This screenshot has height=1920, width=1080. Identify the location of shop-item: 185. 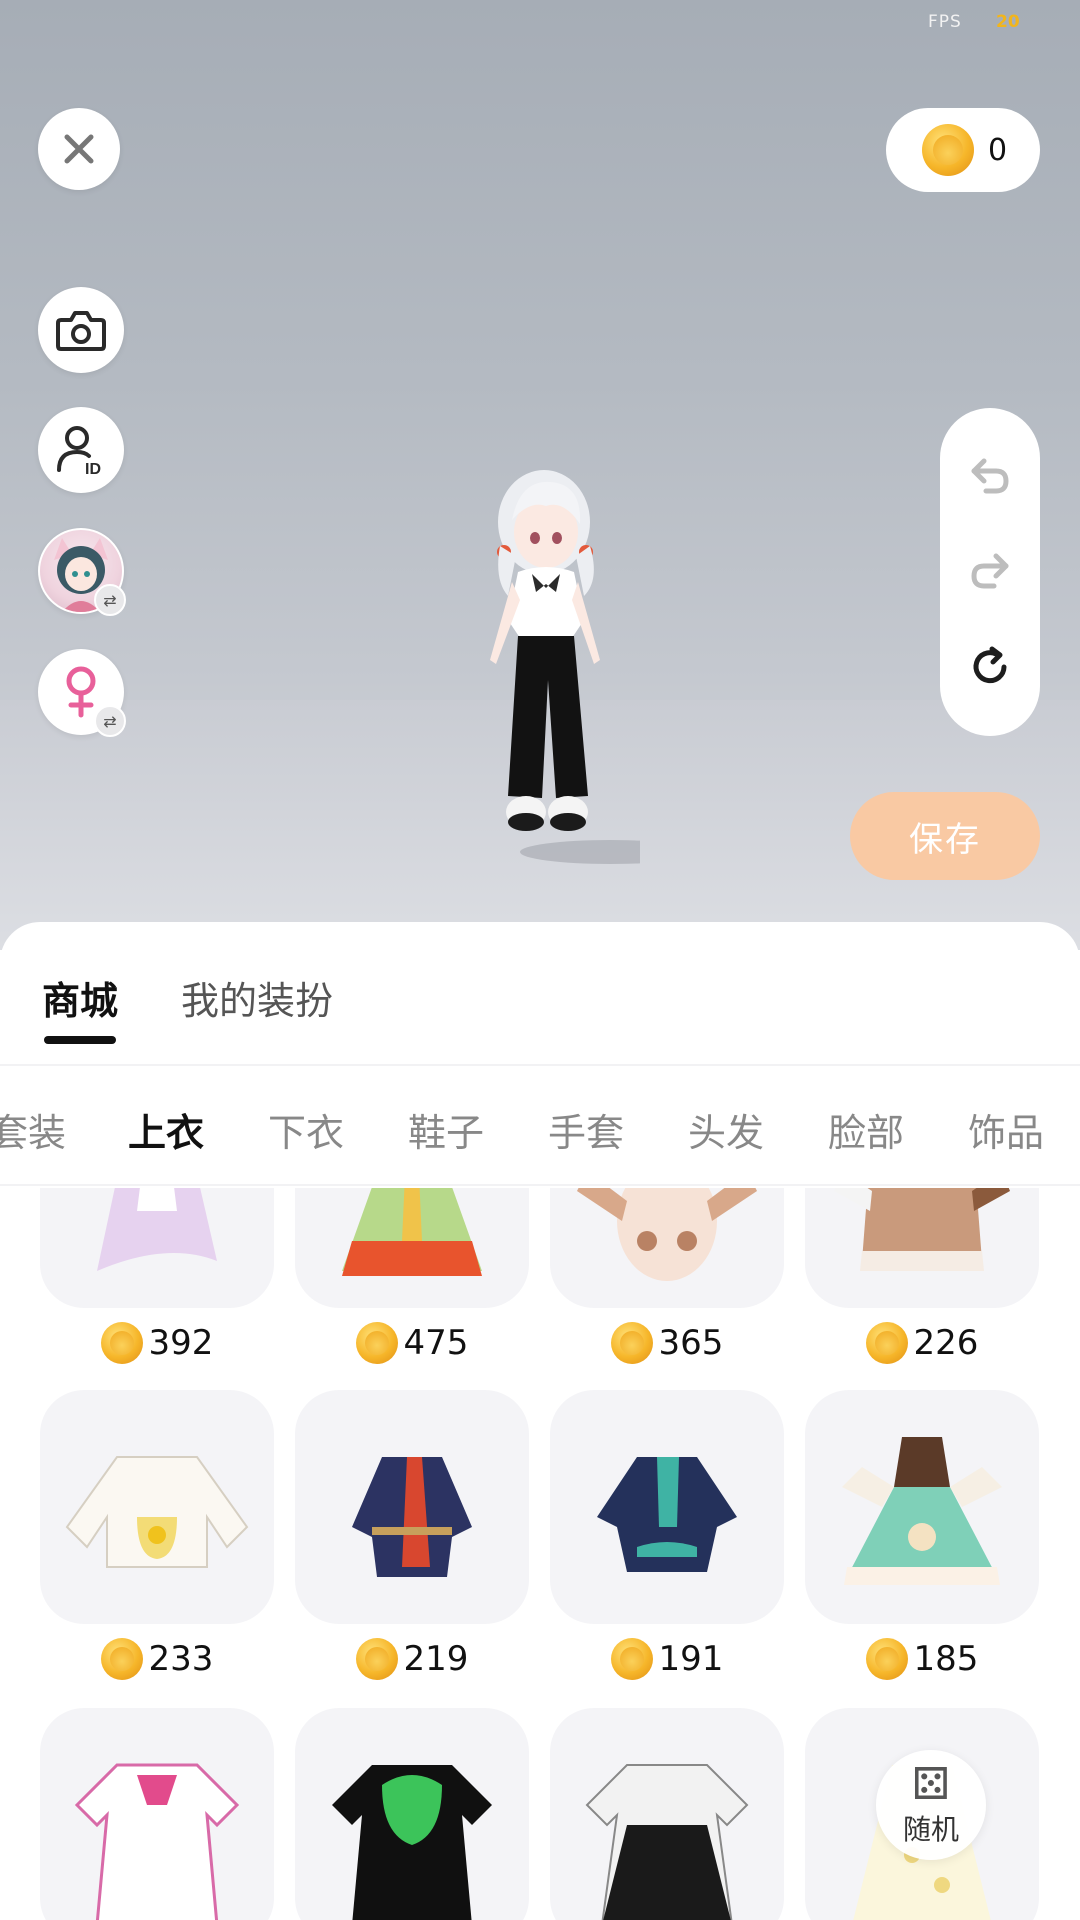
(922, 1535).